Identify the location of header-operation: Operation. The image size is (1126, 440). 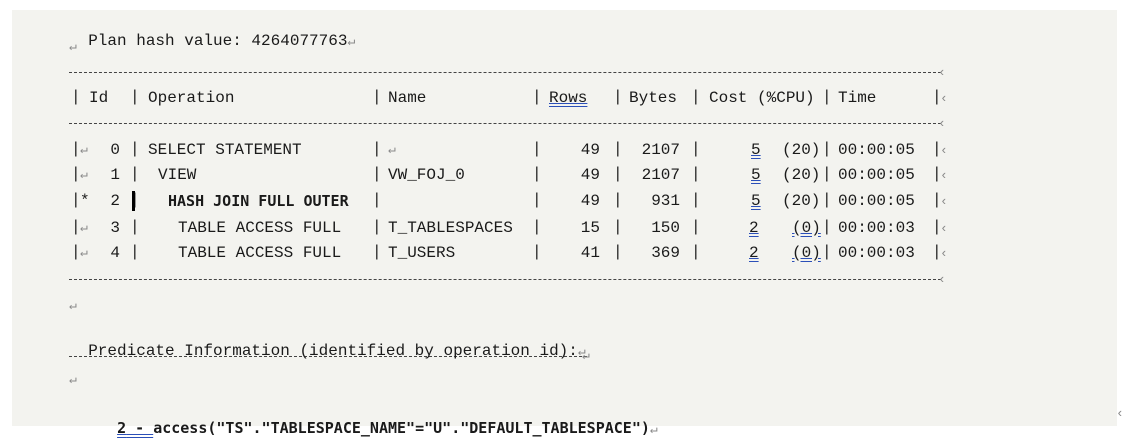
(191, 98).